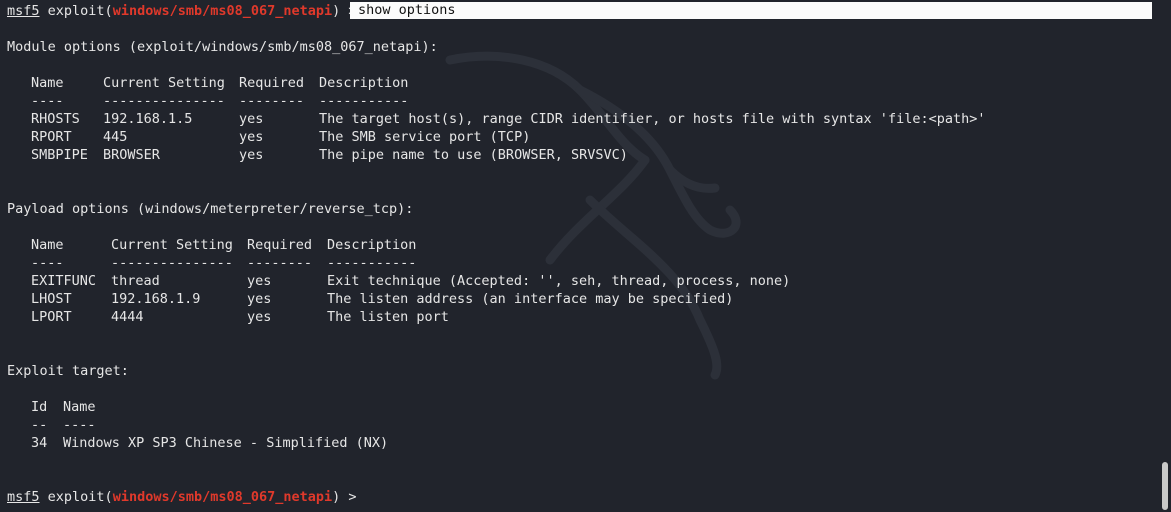 Image resolution: width=1171 pixels, height=512 pixels. I want to click on target-header-name: Name, so click(79, 407).